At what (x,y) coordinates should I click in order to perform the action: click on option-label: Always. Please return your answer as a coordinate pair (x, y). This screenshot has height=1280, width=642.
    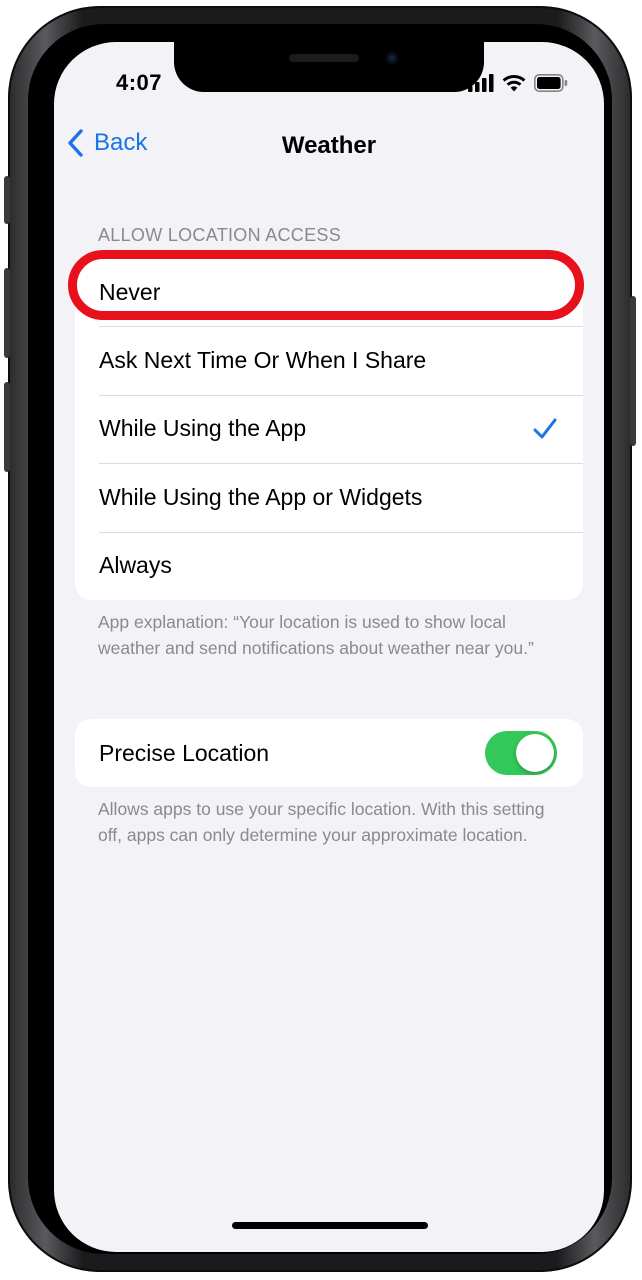
    Looking at the image, I should click on (135, 565).